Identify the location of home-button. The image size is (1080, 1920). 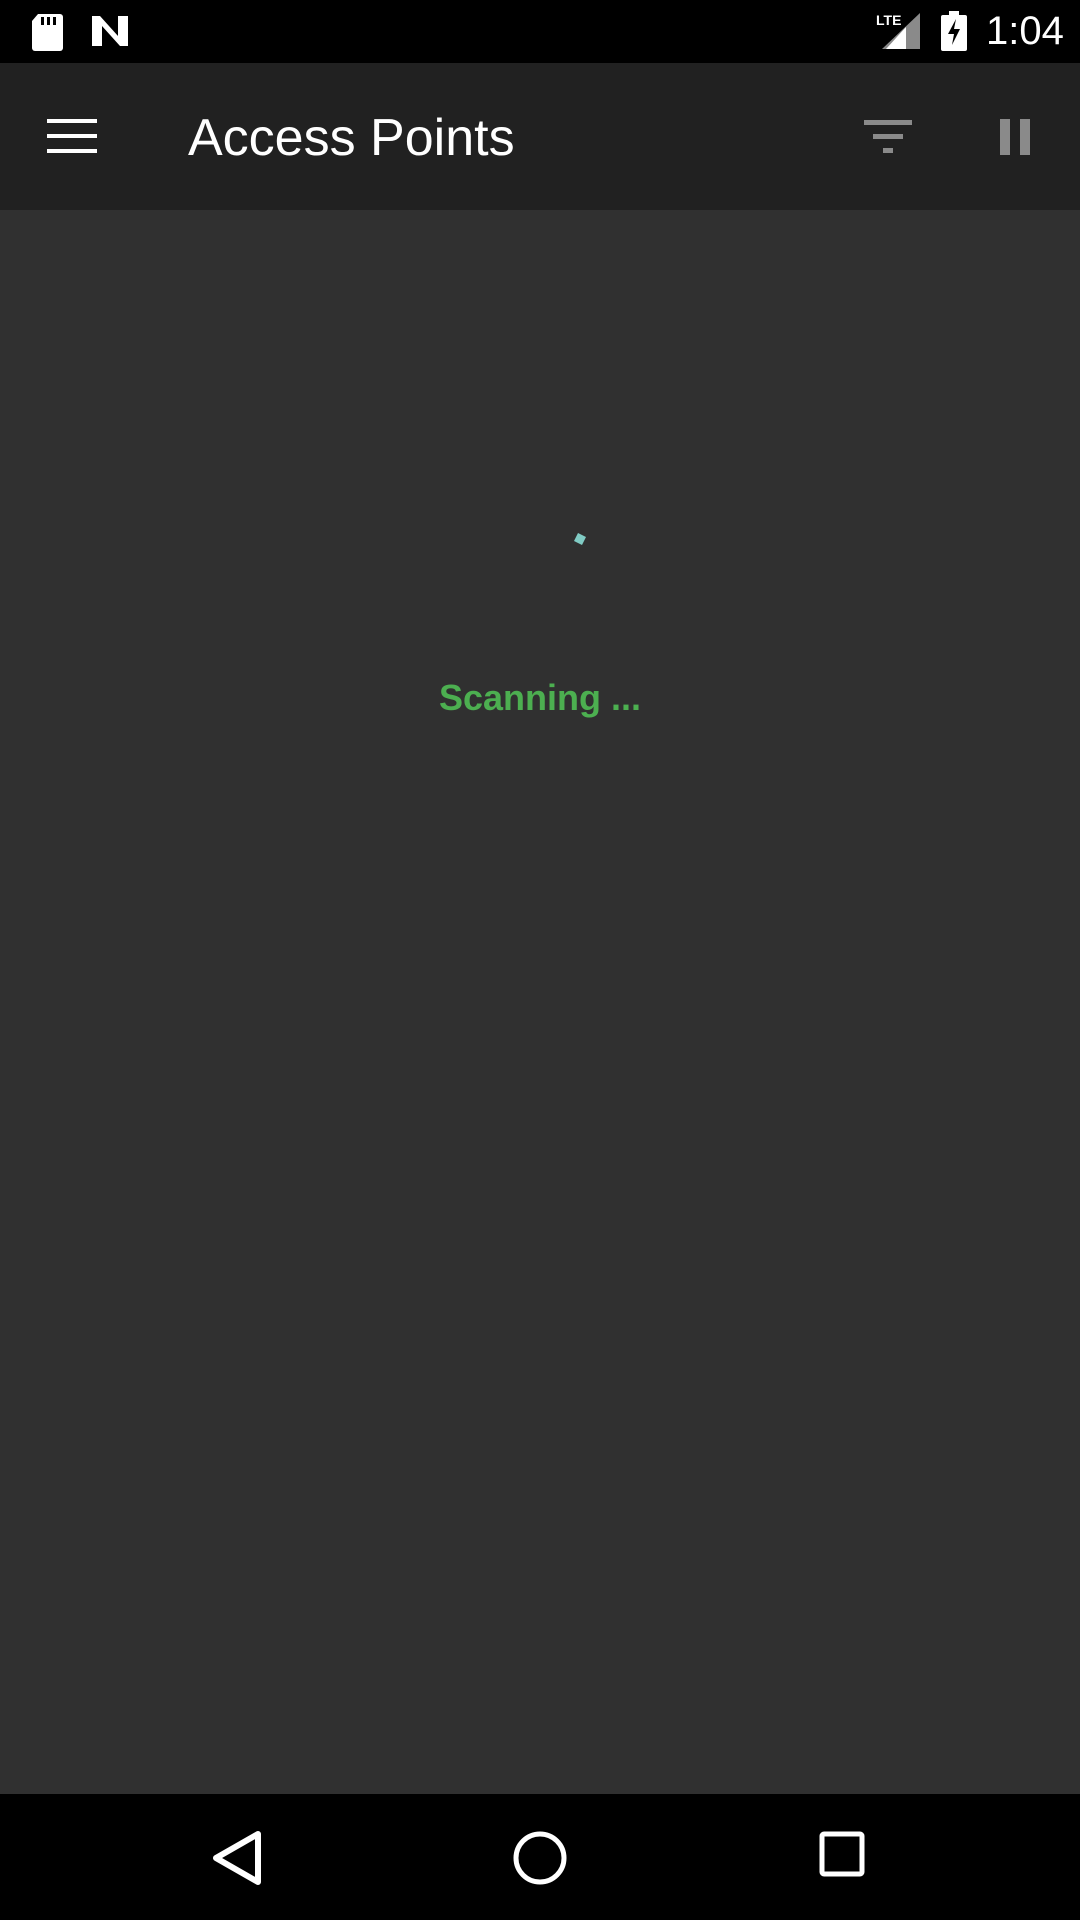
(540, 1858).